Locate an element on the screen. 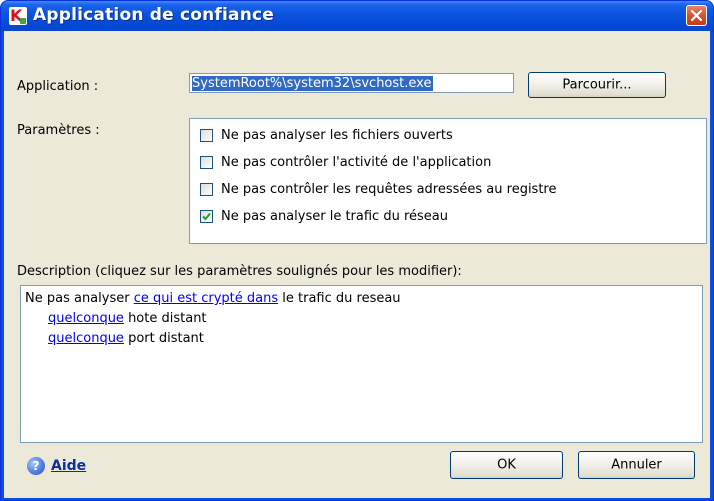 The image size is (714, 501). title-bar: K Application de confiance is located at coordinates (357, 16).